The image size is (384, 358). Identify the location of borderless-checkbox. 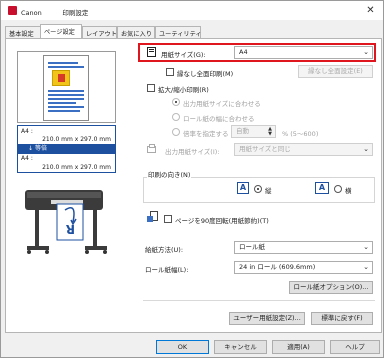
(170, 72).